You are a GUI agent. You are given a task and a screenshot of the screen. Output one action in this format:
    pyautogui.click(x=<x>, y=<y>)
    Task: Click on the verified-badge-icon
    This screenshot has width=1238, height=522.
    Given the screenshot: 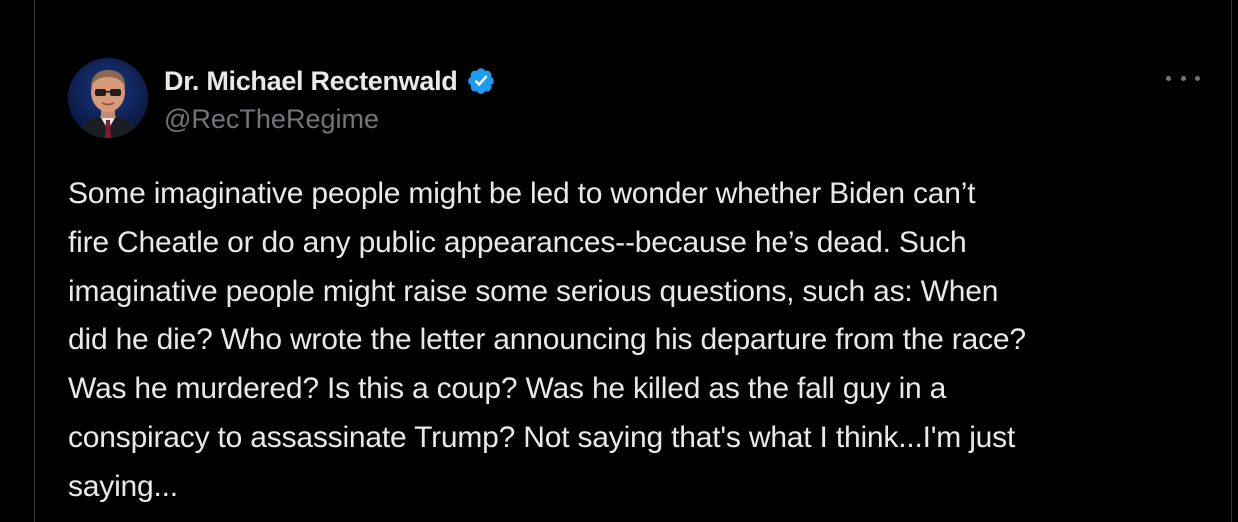 What is the action you would take?
    pyautogui.click(x=481, y=81)
    